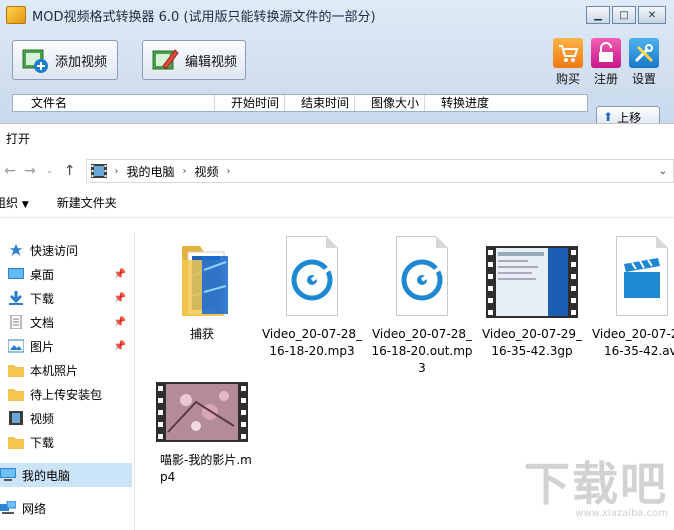 The width and height of the screenshot is (674, 530). I want to click on file-item: Video_20-07-28_16-18-20.mp3, so click(312, 298).